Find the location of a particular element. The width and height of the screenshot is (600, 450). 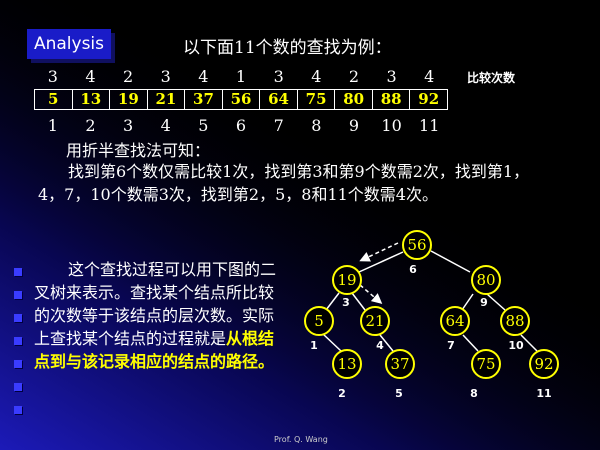

tree-node-value: 13 is located at coordinates (346, 364).